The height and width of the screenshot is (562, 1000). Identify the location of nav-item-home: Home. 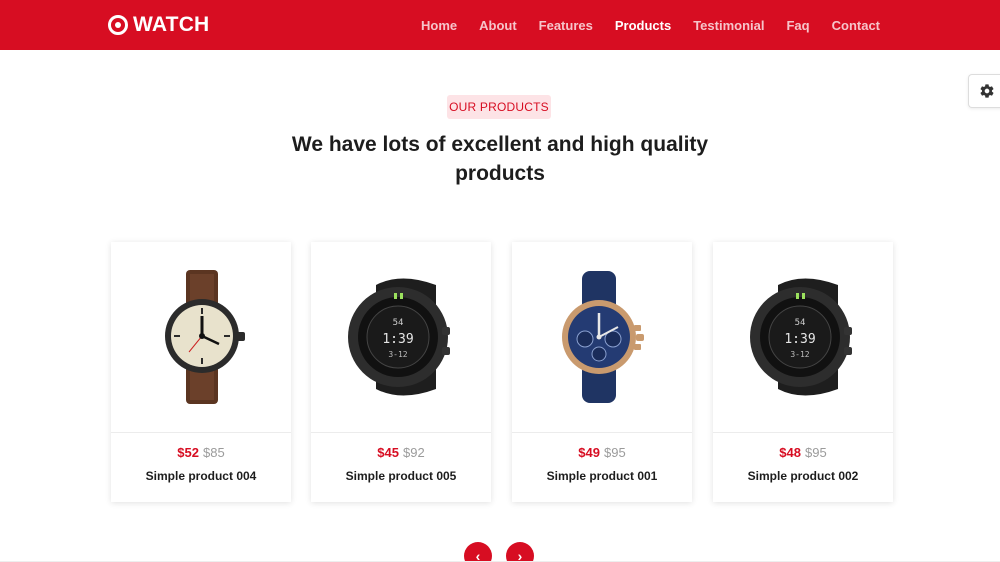
(439, 25).